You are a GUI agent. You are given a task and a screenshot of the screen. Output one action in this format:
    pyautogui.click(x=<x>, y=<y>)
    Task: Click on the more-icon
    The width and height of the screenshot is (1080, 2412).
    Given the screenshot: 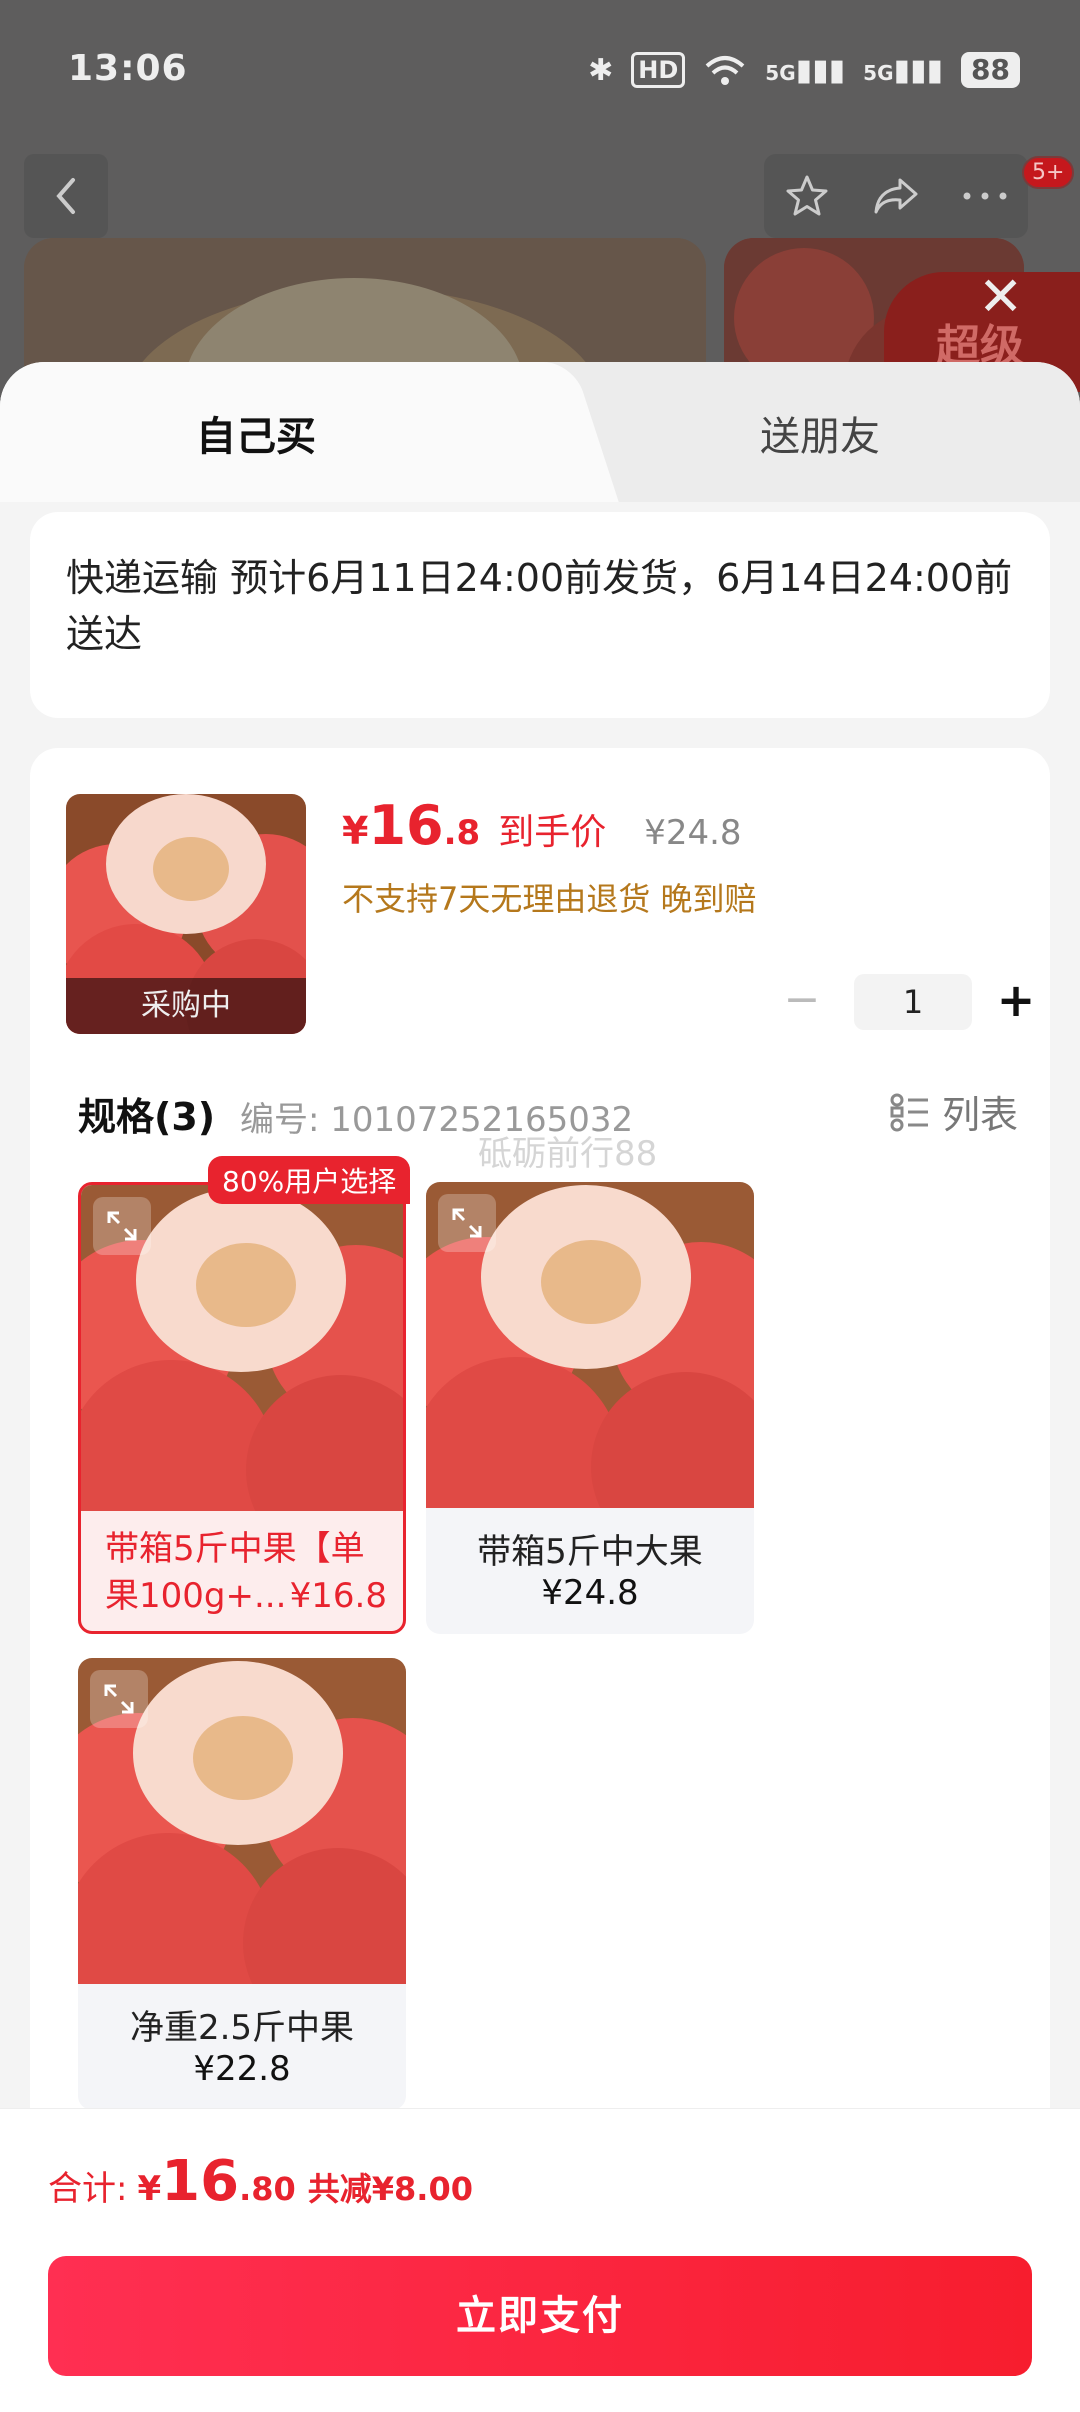 What is the action you would take?
    pyautogui.click(x=985, y=196)
    